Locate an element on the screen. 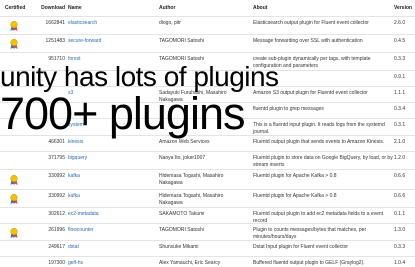 The height and width of the screenshot is (267, 415). plugin-name-link: gelf-hs is located at coordinates (103, 263).